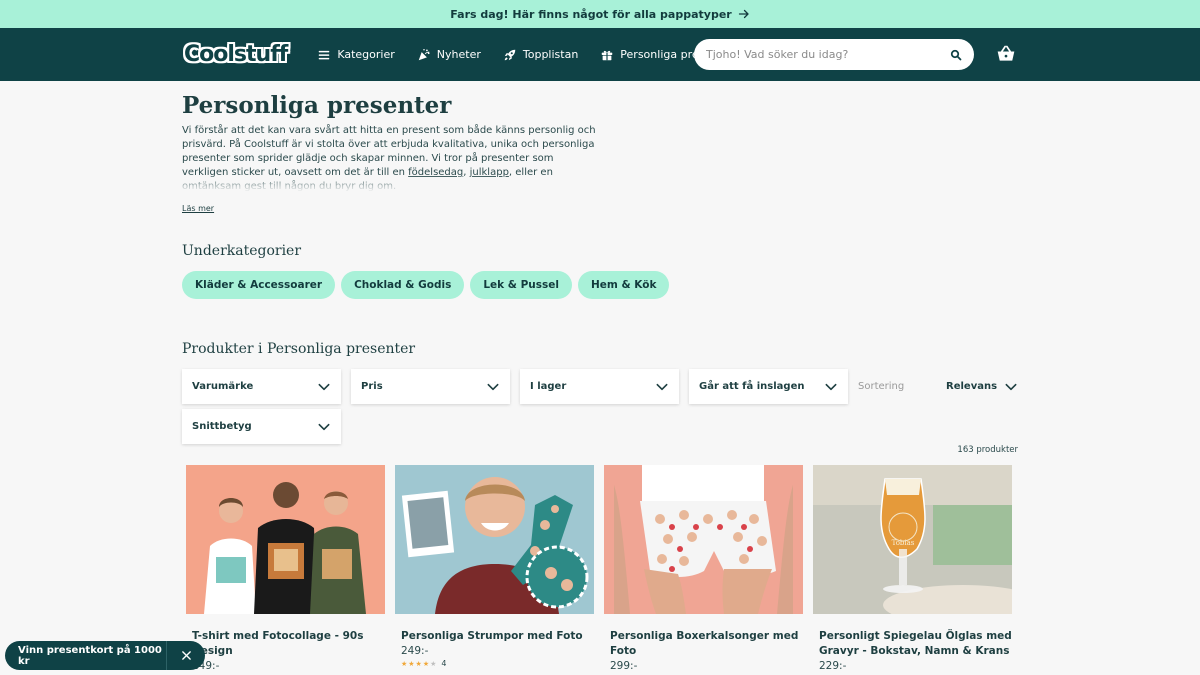  What do you see at coordinates (489, 172) in the screenshot?
I see `link-julklapp: julklapp` at bounding box center [489, 172].